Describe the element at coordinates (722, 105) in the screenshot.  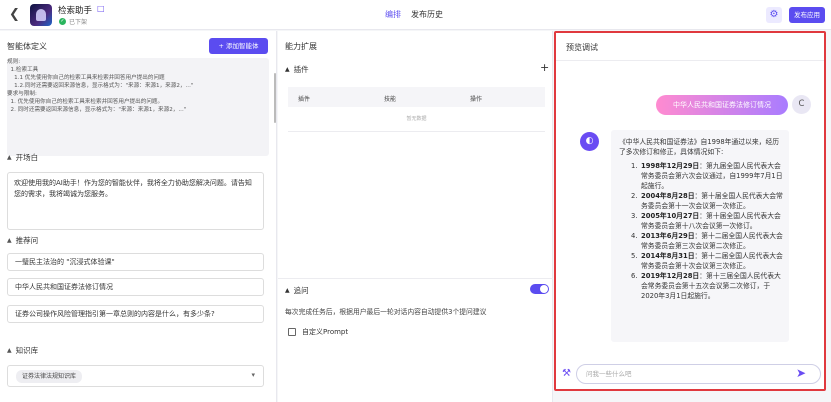
I see `user-message: 中华人民共和国证券法修订情况` at that location.